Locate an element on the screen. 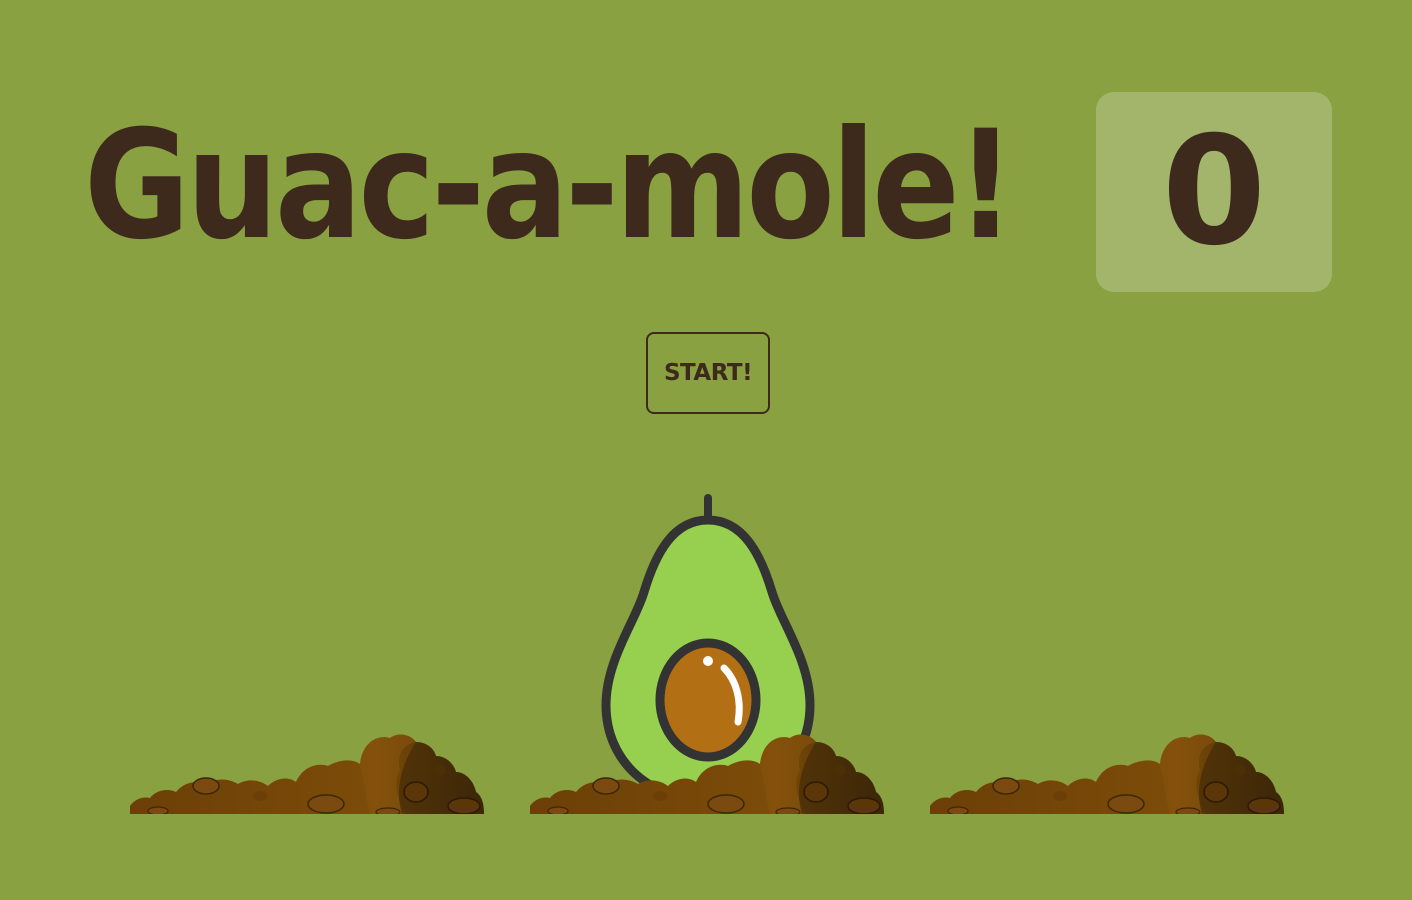 Image resolution: width=1412 pixels, height=900 pixels. score-value: 0 is located at coordinates (1214, 192).